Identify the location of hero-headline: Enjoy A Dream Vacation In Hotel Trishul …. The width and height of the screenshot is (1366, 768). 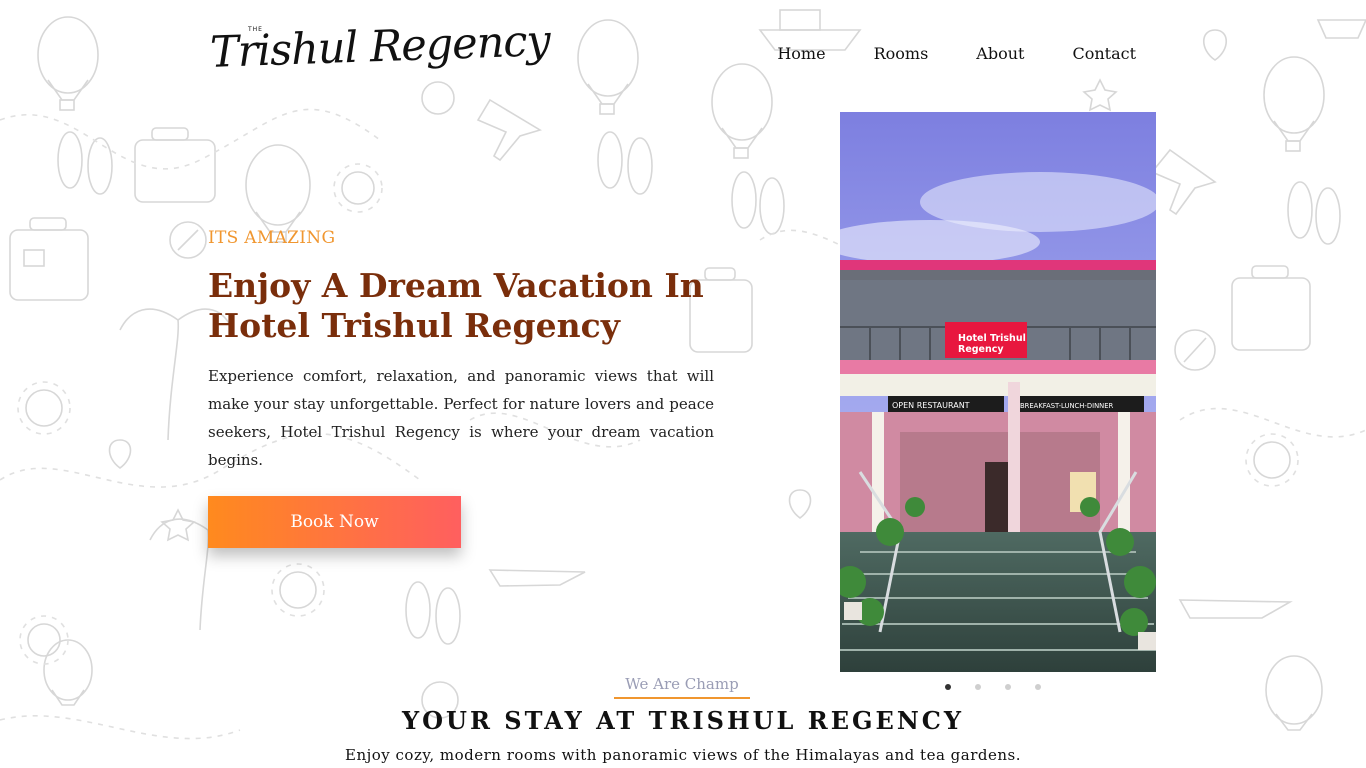
(461, 306).